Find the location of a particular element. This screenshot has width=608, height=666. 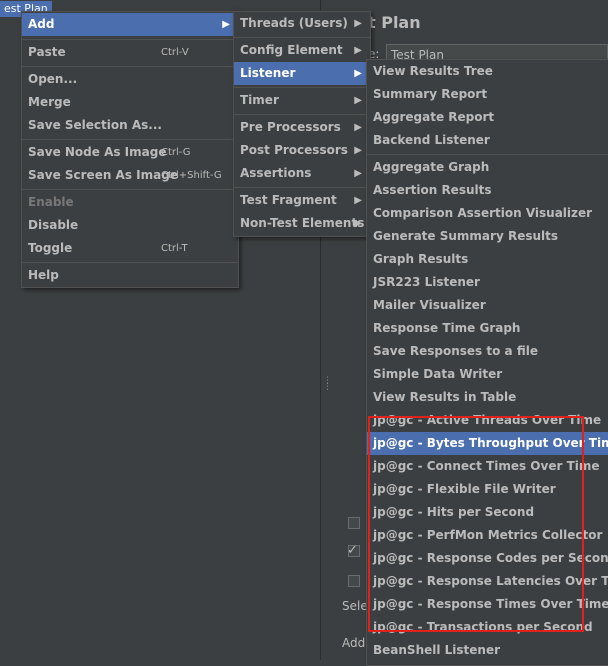

listener-item-summary-report: Summary Report is located at coordinates (487, 94).